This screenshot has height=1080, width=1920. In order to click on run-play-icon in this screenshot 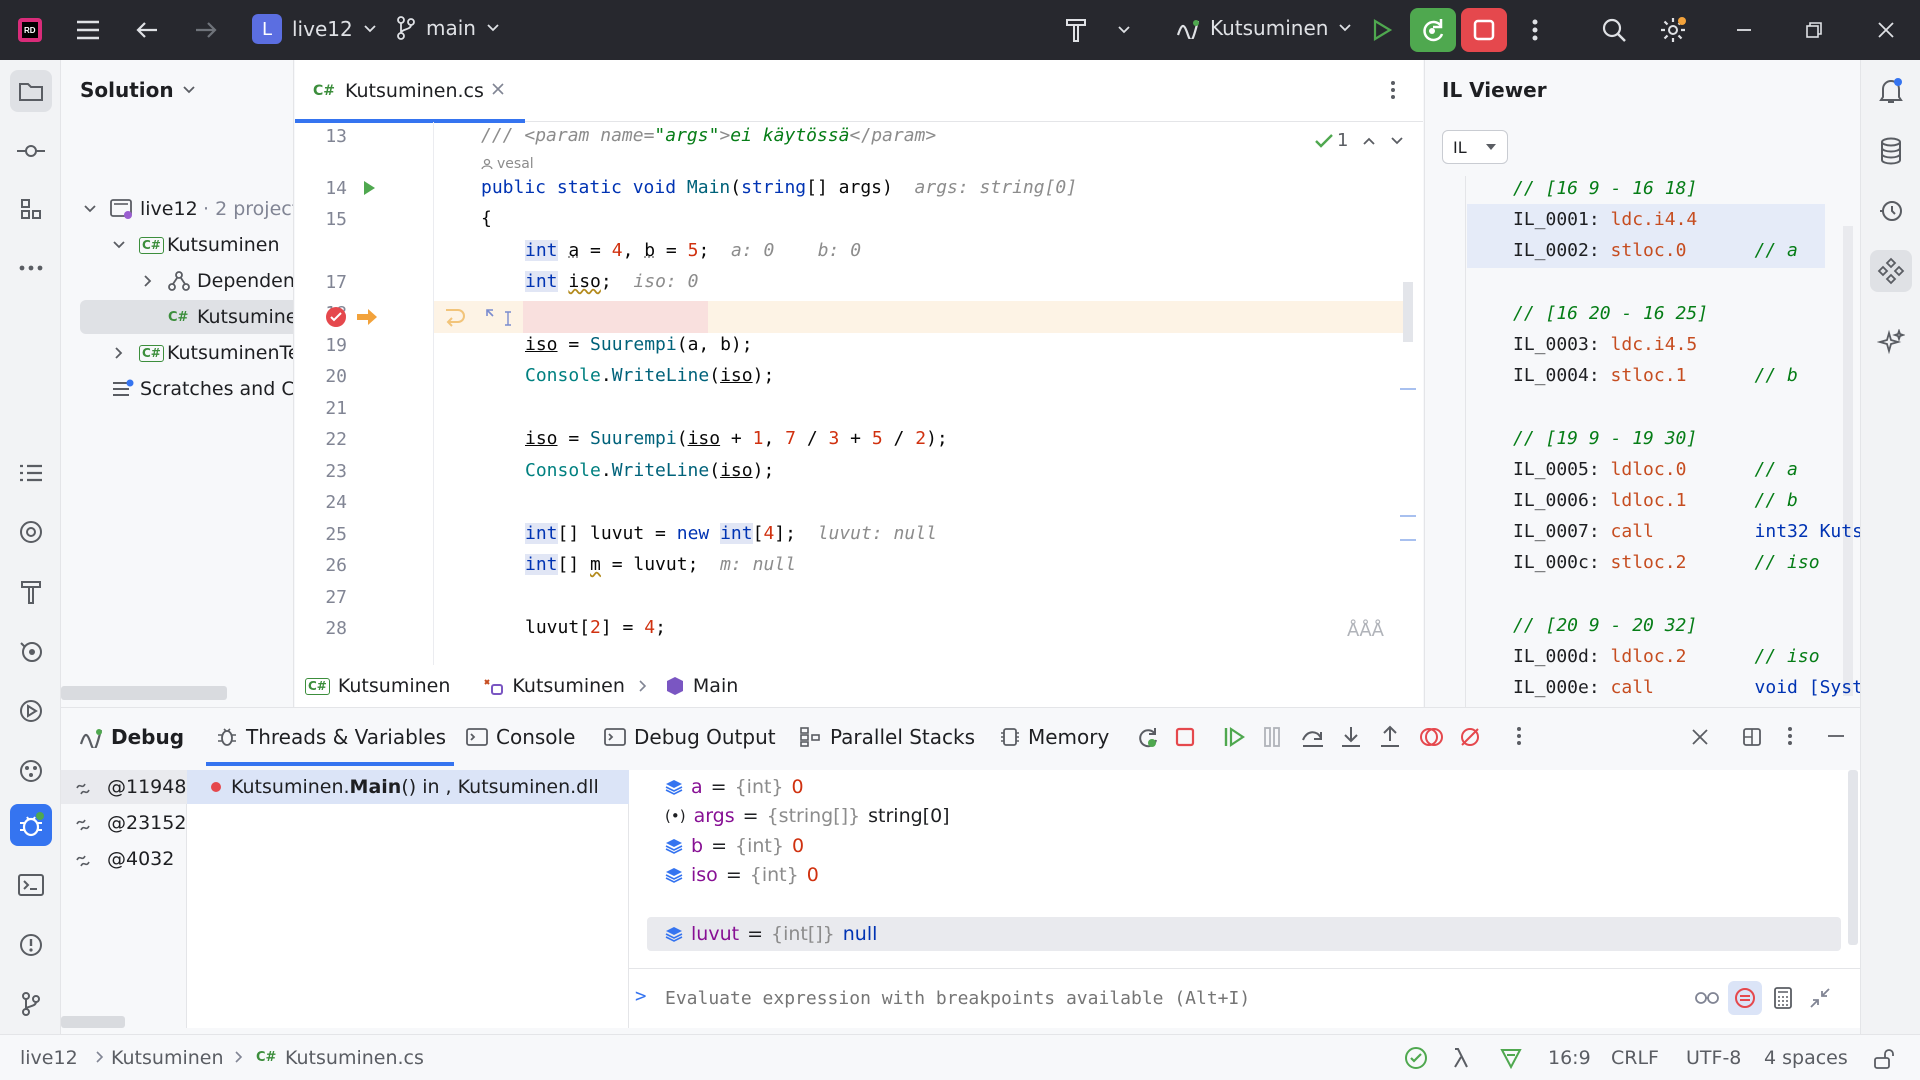, I will do `click(1382, 30)`.